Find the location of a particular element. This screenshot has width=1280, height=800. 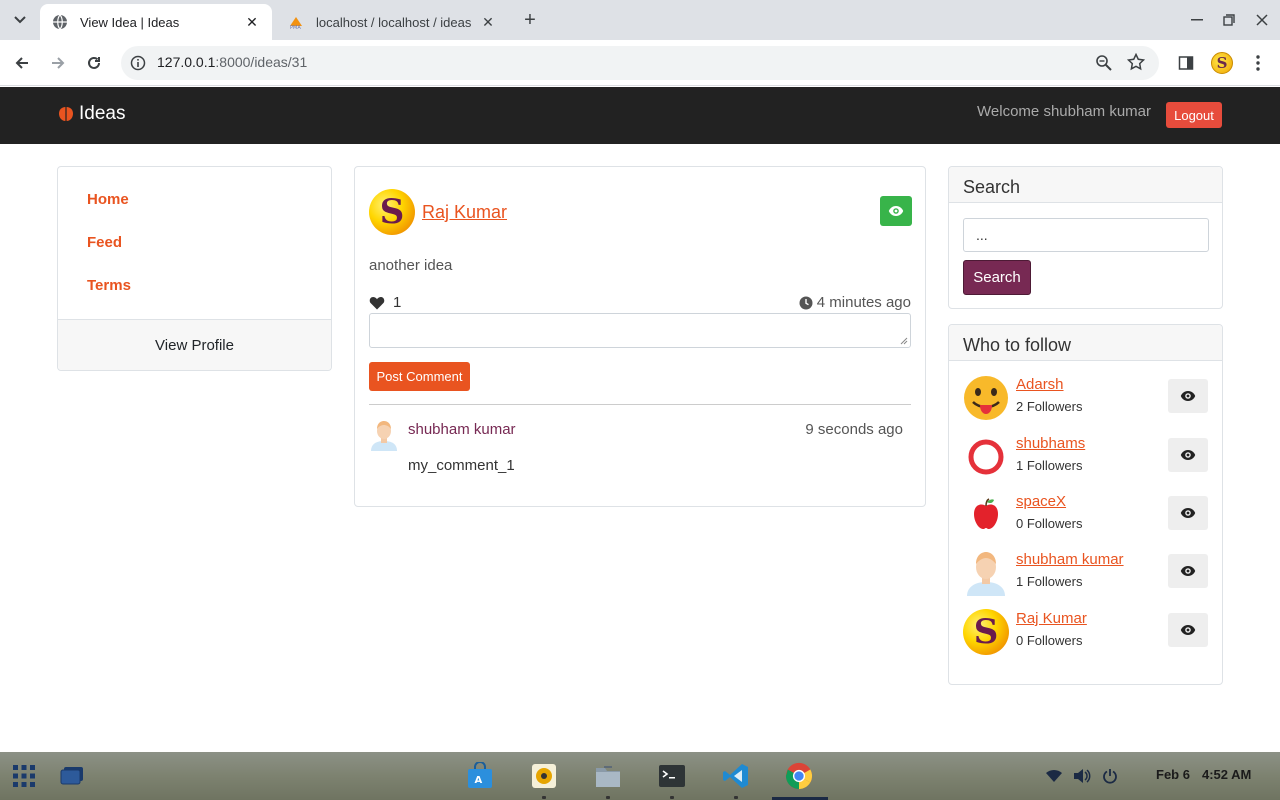

clock-icon is located at coordinates (806, 302).